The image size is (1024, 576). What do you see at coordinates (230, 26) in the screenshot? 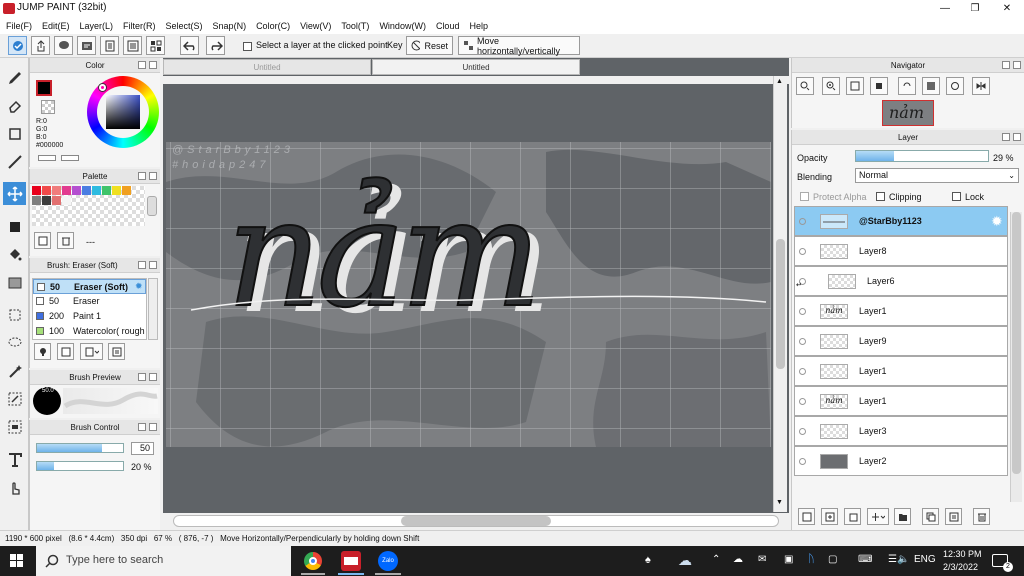
I see `menu-snap: Snap(N)` at bounding box center [230, 26].